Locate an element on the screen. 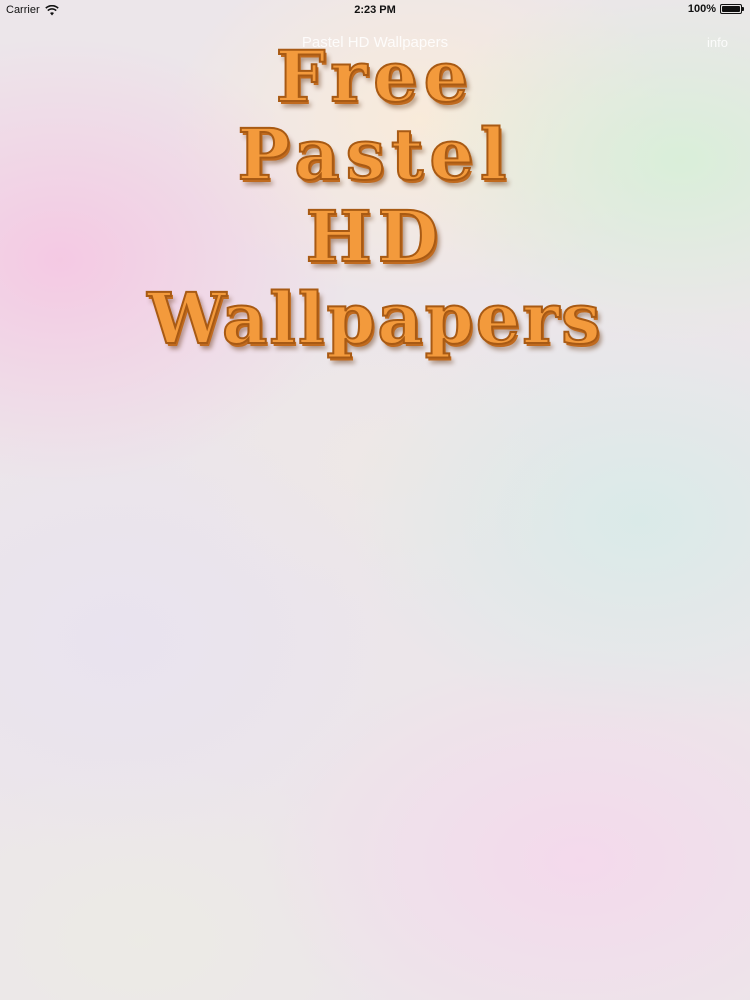 This screenshot has width=750, height=1000. battery-percent: 100% is located at coordinates (701, 9).